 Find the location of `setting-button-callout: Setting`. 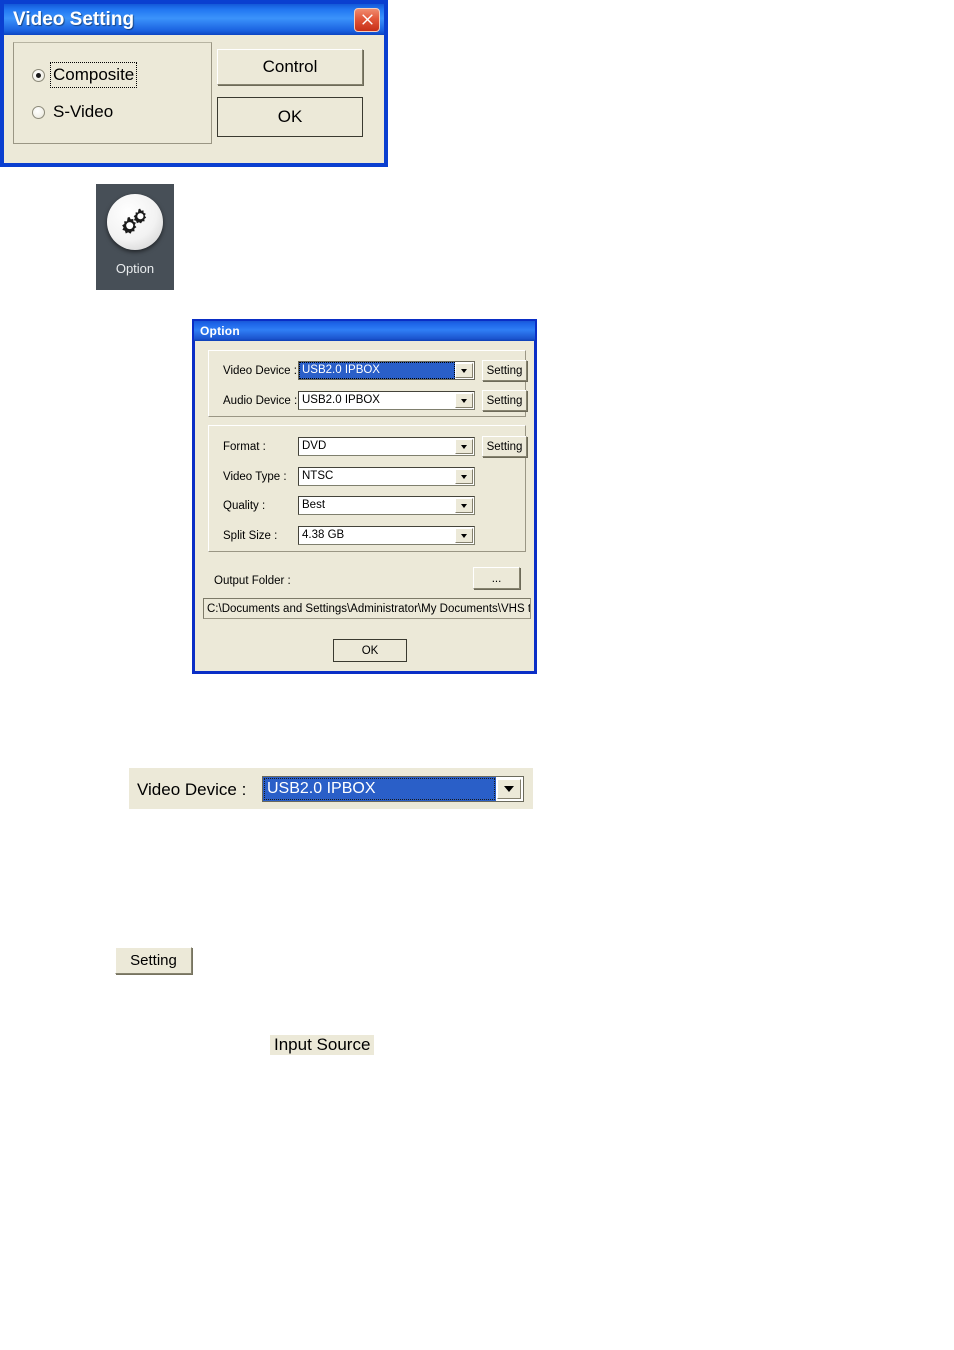

setting-button-callout: Setting is located at coordinates (153, 960).